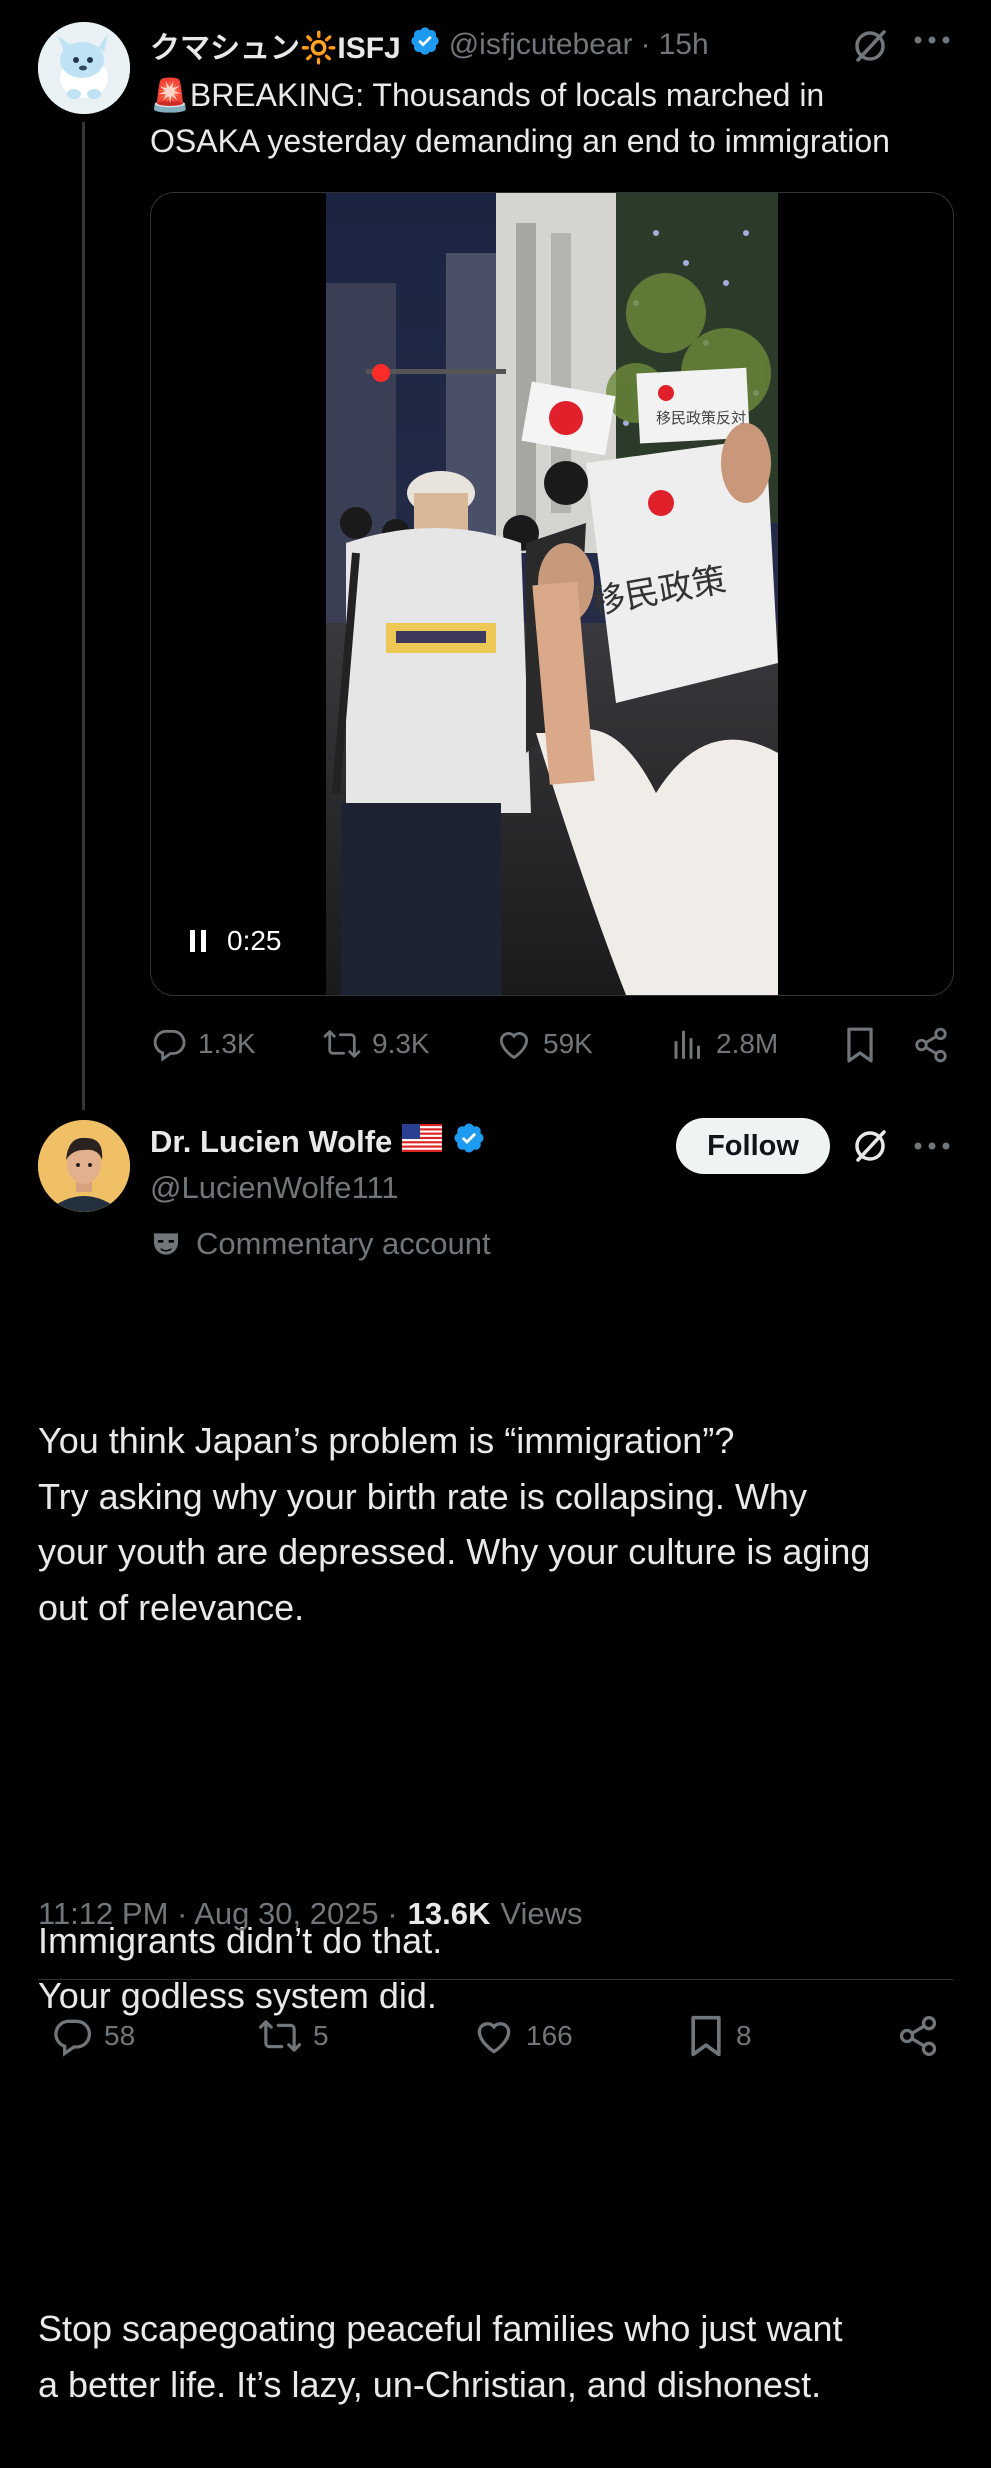 The image size is (991, 2468). What do you see at coordinates (401, 1043) in the screenshot?
I see `repost-count: 9.3K` at bounding box center [401, 1043].